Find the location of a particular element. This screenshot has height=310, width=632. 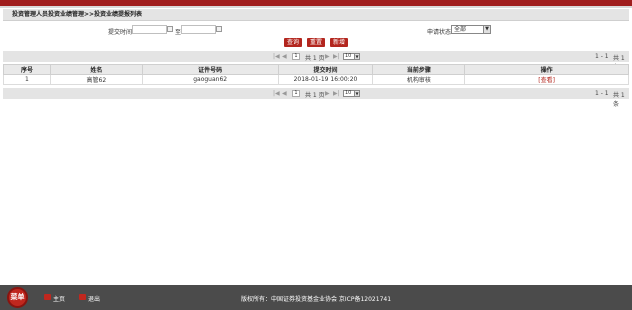

cell-id-number: gaoguan62 is located at coordinates (210, 79).